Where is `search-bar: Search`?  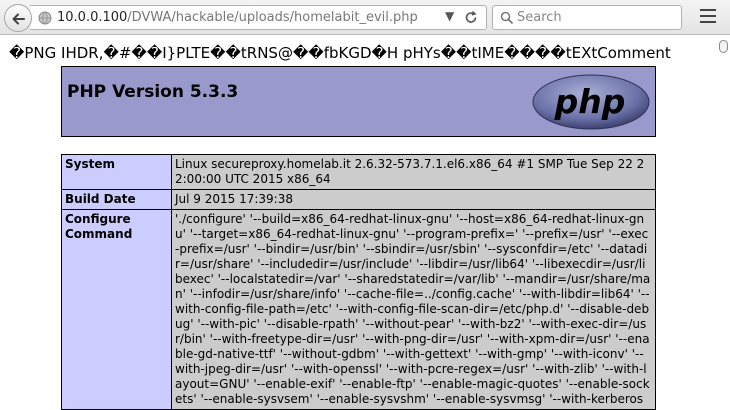 search-bar: Search is located at coordinates (587, 17).